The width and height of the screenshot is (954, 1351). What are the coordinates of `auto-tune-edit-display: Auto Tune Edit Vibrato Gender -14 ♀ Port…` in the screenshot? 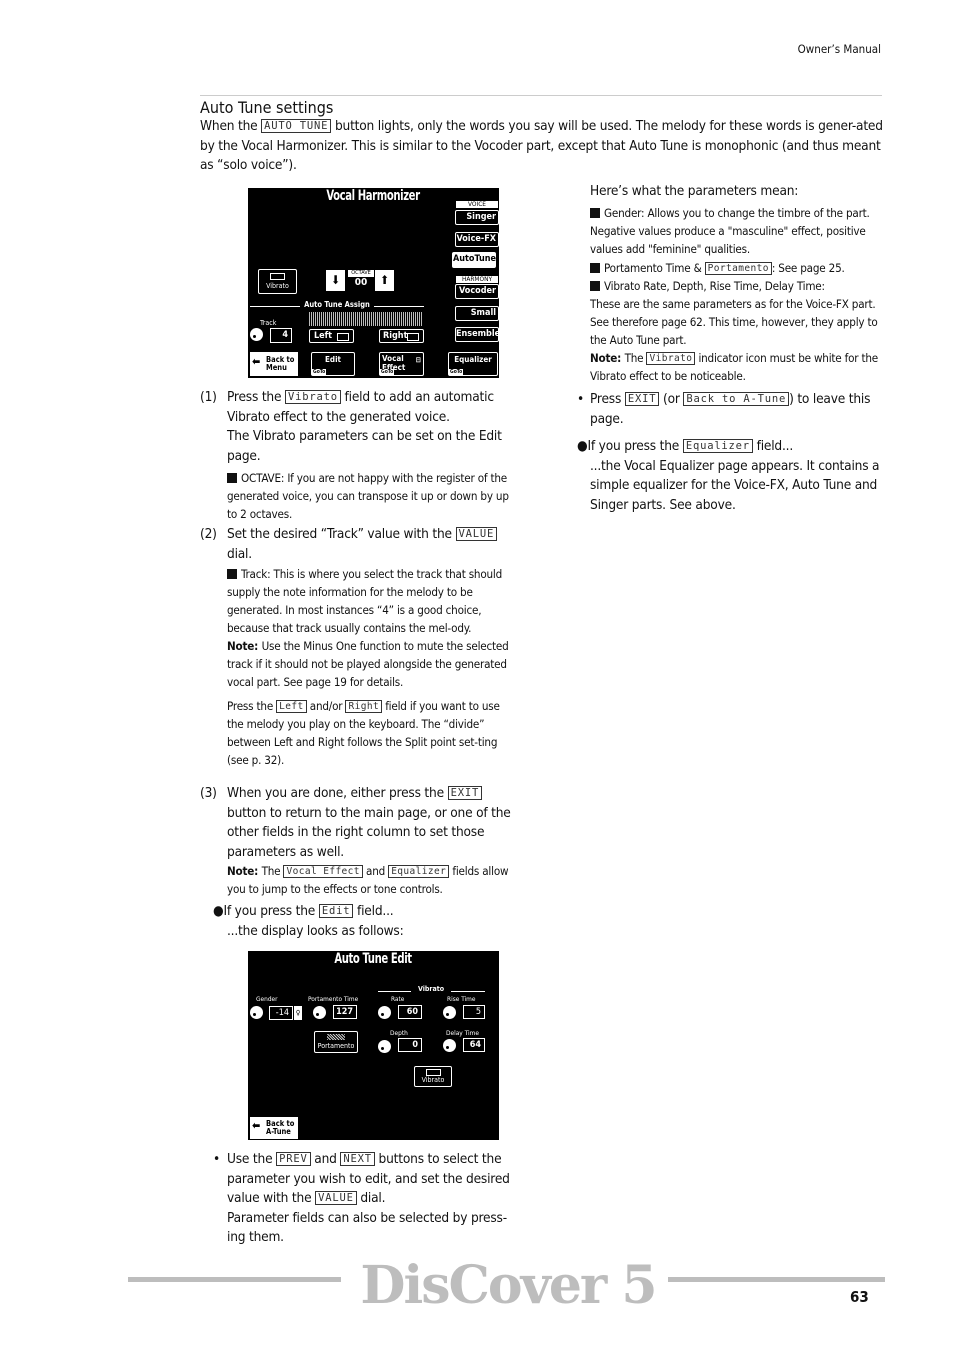 It's located at (373, 1045).